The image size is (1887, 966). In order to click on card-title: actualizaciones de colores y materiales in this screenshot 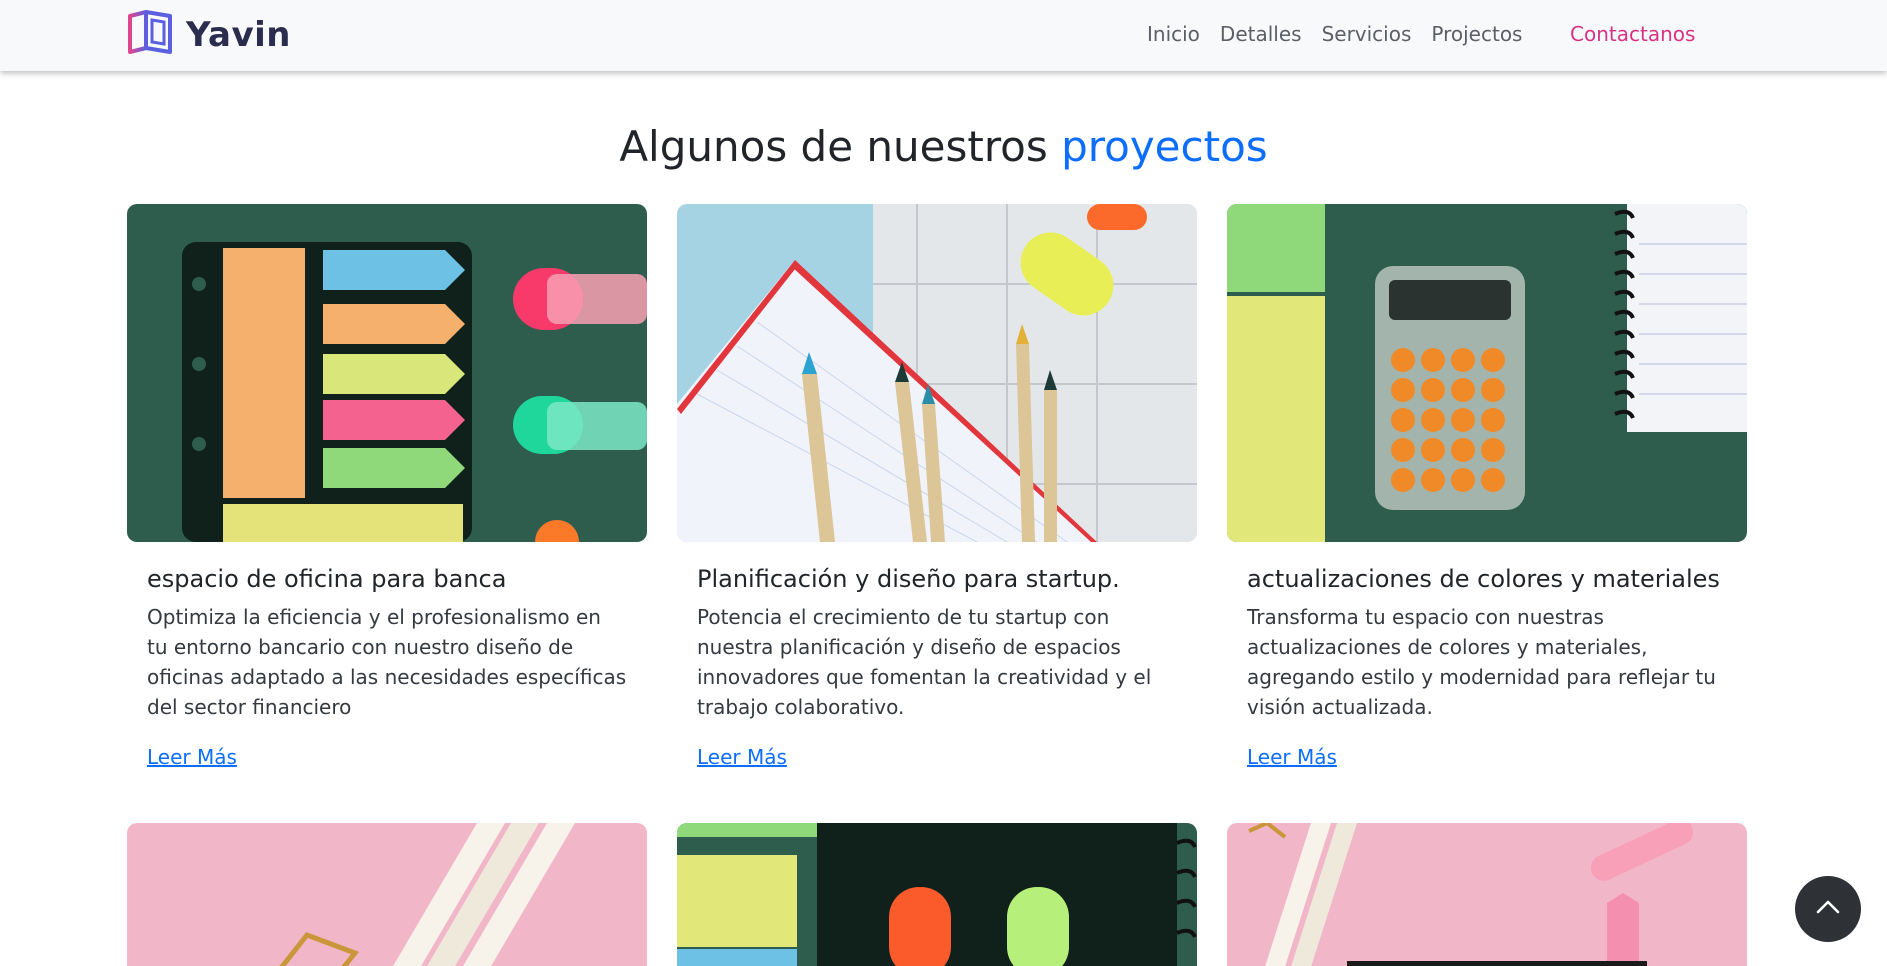, I will do `click(1483, 579)`.